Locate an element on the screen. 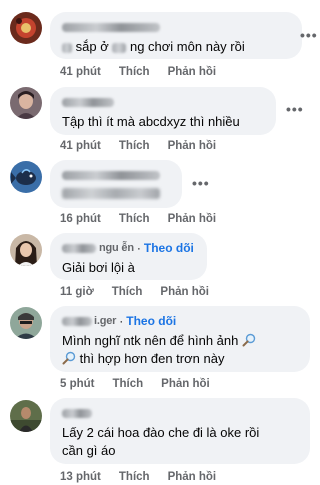 This screenshot has width=320, height=485. comment-text: Mình nghĩ ntk nên để hình ảnh is located at coordinates (180, 341).